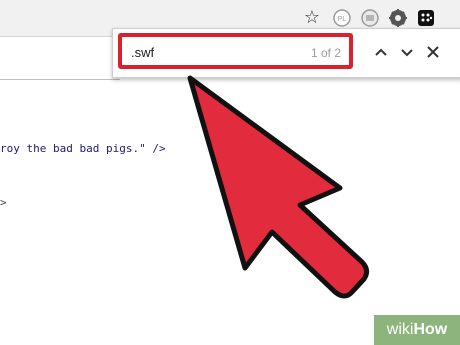 Image resolution: width=460 pixels, height=345 pixels. I want to click on source-code-line: roy the bad bad pigs." />, so click(83, 148).